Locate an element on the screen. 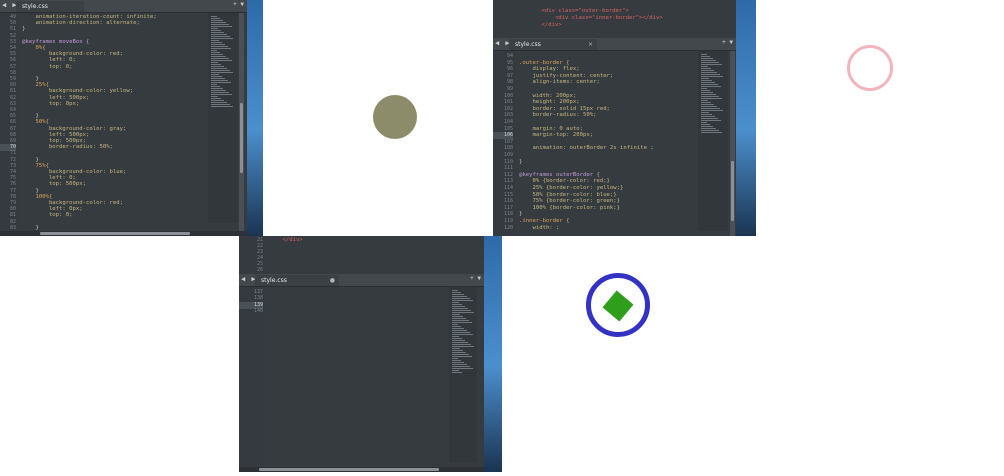 Image resolution: width=1004 pixels, height=476 pixels. animated-box-circle is located at coordinates (395, 117).